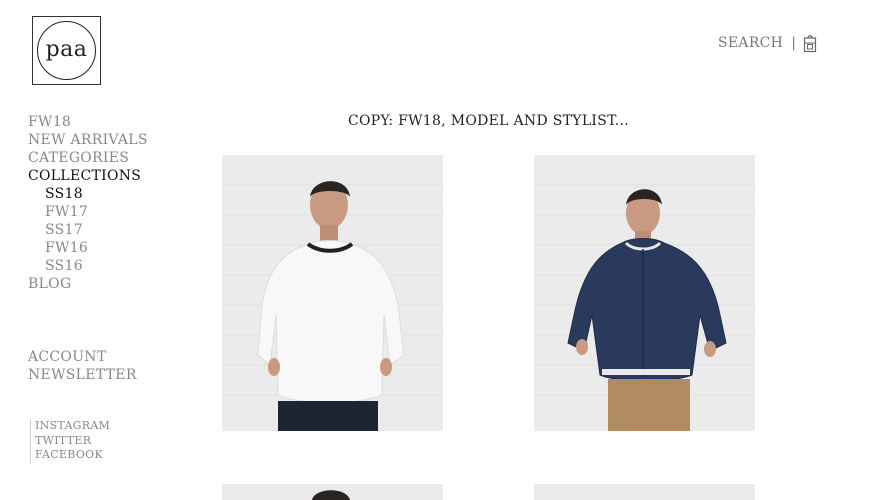 The height and width of the screenshot is (500, 889). Describe the element at coordinates (88, 158) in the screenshot. I see `nav-item-categories: CATEGORIES` at that location.